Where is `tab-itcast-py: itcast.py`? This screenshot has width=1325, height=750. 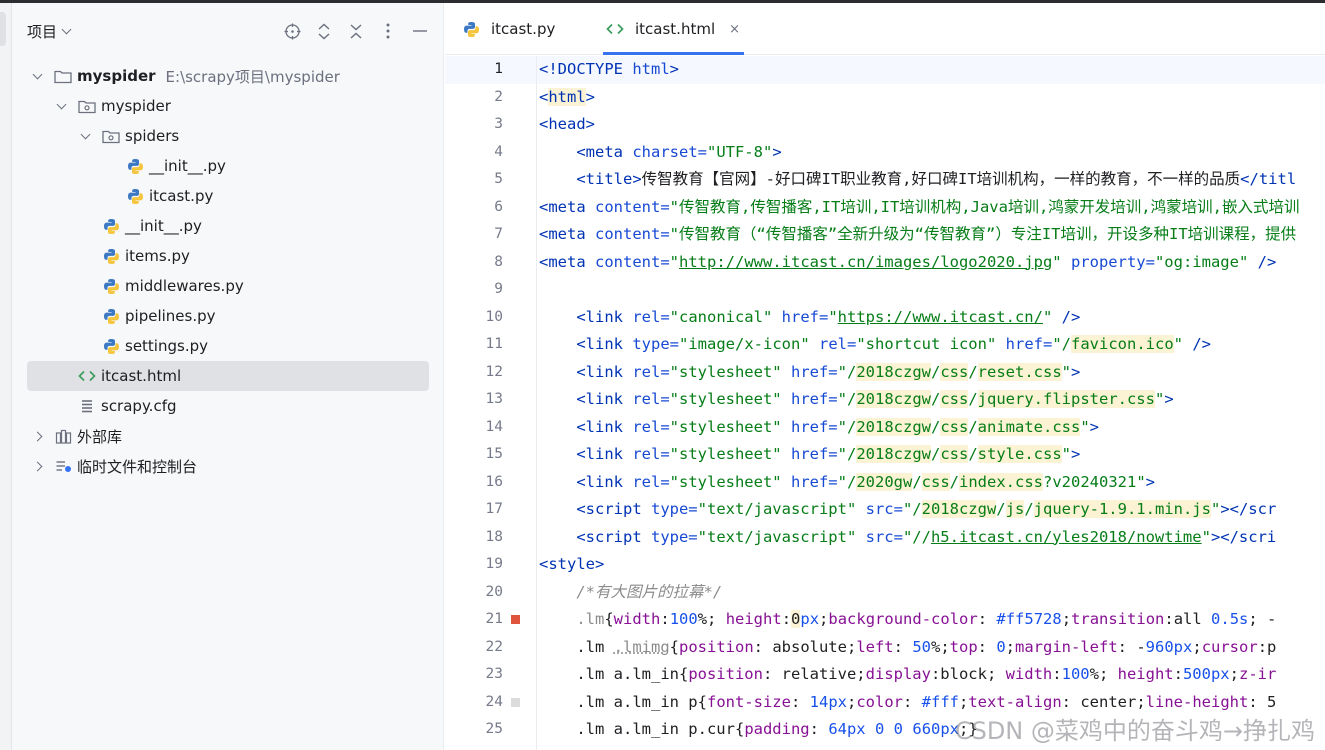
tab-itcast-py: itcast.py is located at coordinates (508, 29).